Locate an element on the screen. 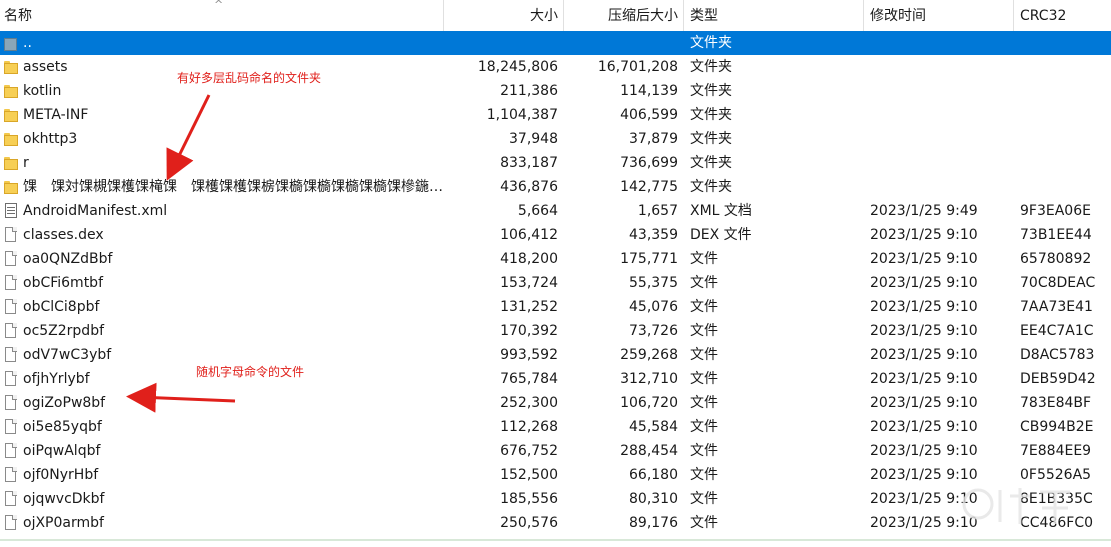 Image resolution: width=1111 pixels, height=547 pixels. column-header-name: 名称 is located at coordinates (224, 15).